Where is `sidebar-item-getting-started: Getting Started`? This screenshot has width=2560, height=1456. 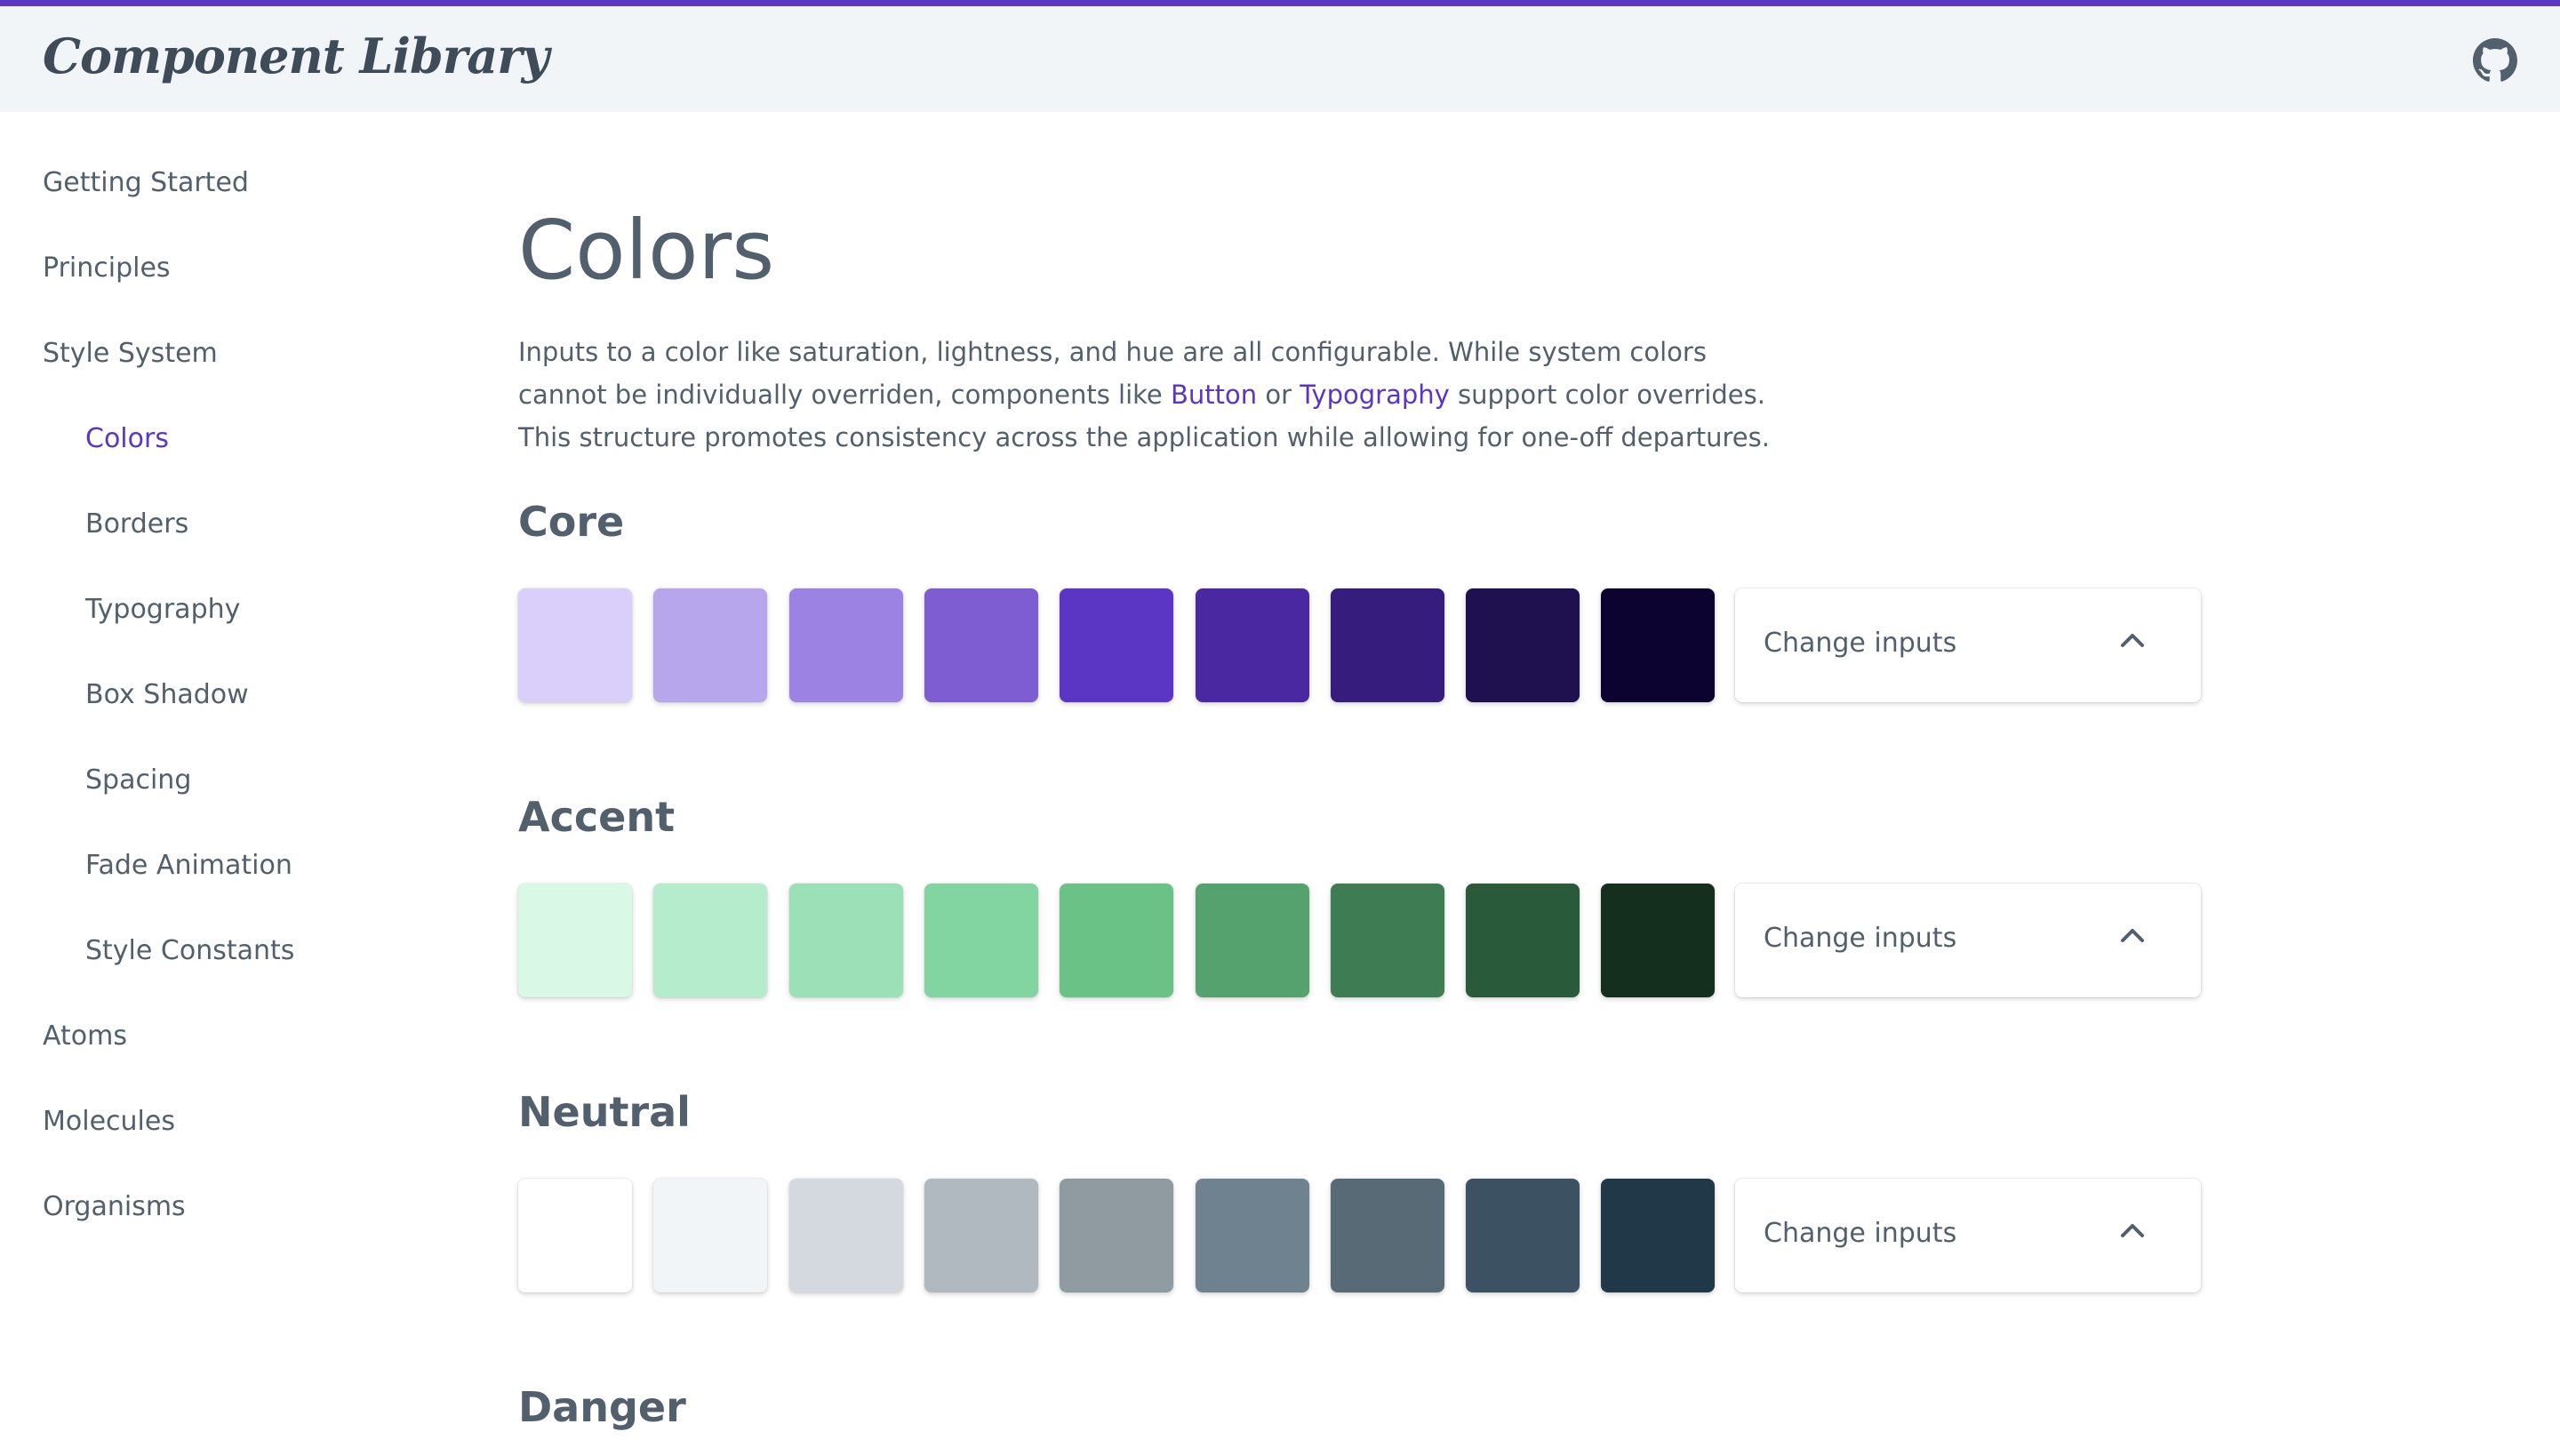
sidebar-item-getting-started: Getting Started is located at coordinates (146, 182).